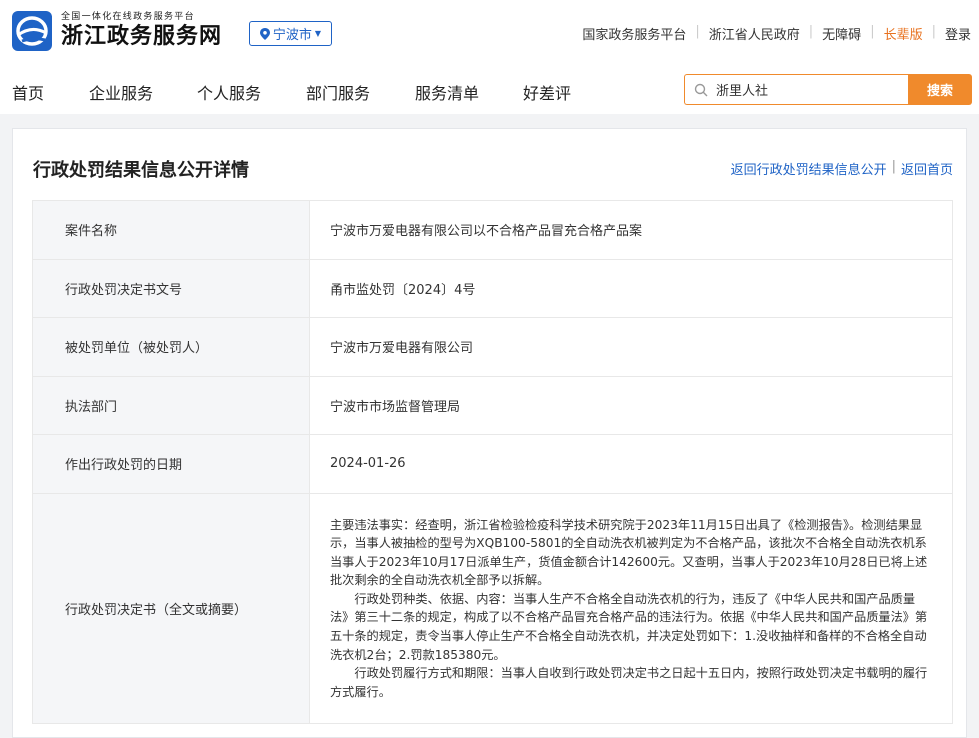  What do you see at coordinates (171, 230) in the screenshot?
I see `row-label: 案件名称` at bounding box center [171, 230].